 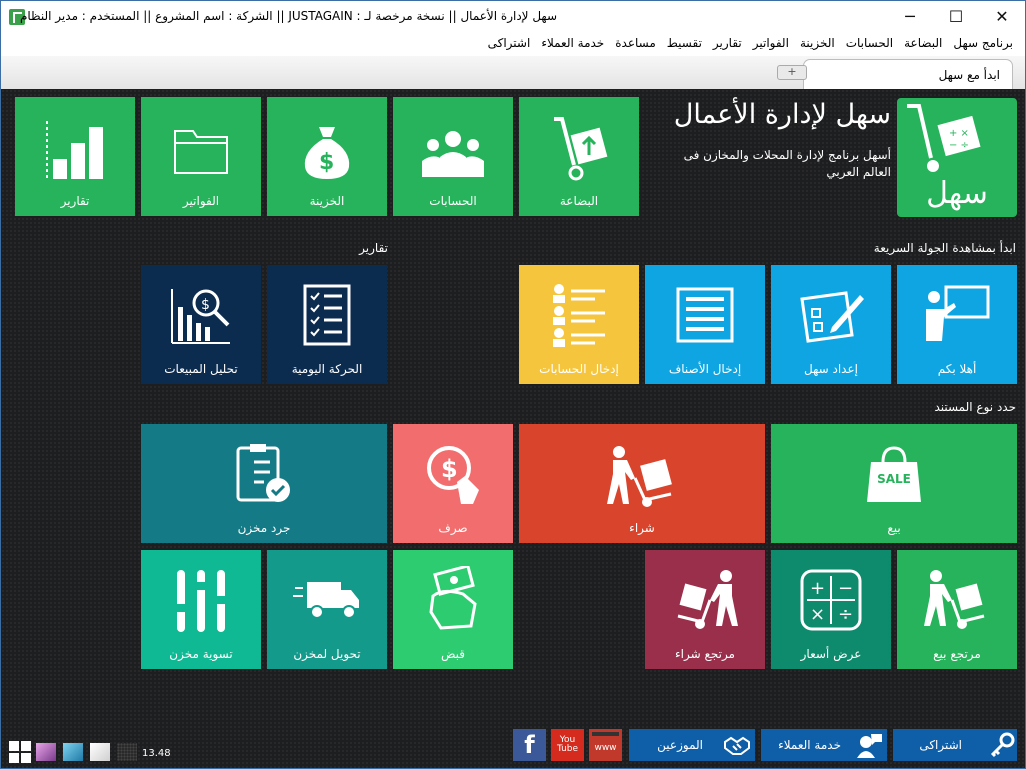 What do you see at coordinates (737, 745) in the screenshot?
I see `handshake-icon` at bounding box center [737, 745].